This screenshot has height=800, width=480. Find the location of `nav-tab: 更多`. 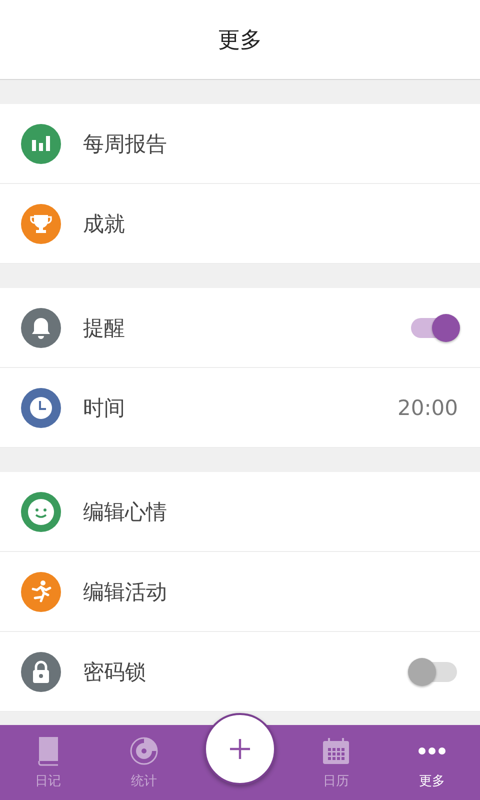

nav-tab: 更多 is located at coordinates (432, 762).